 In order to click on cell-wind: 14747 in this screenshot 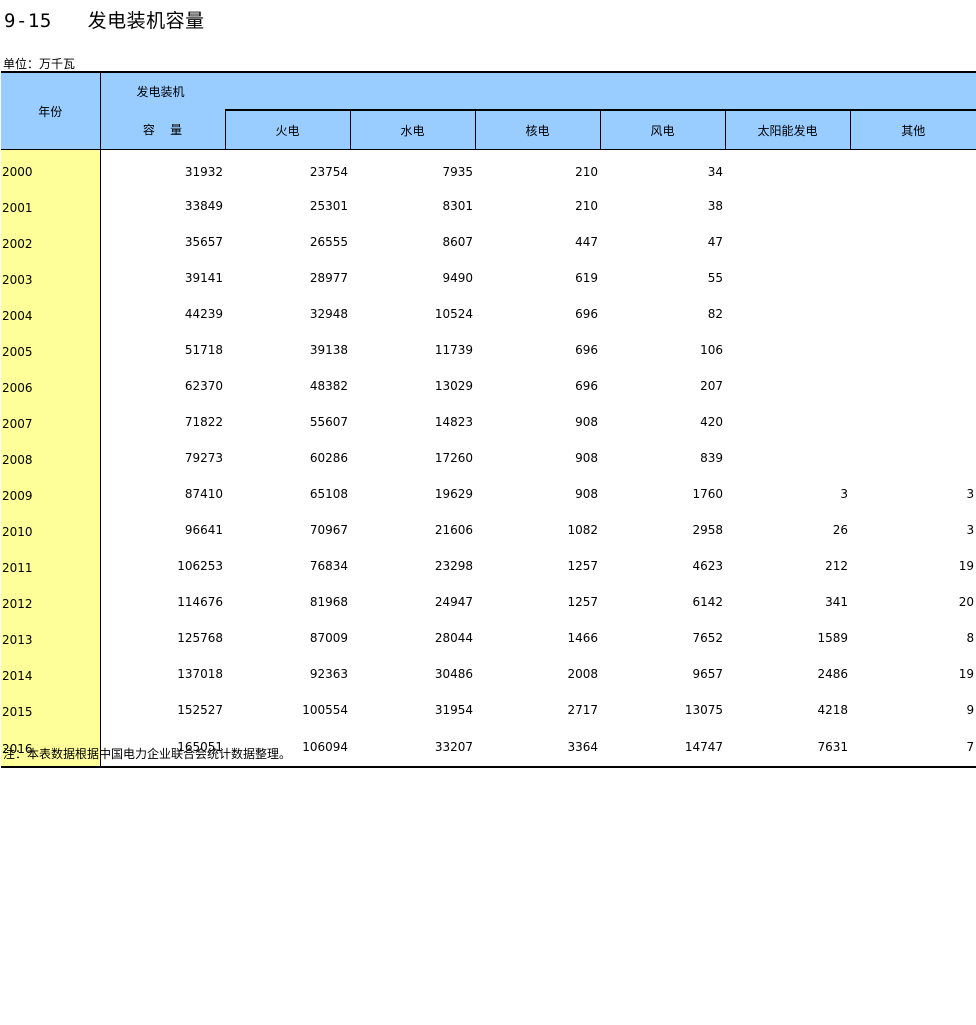, I will do `click(662, 748)`.